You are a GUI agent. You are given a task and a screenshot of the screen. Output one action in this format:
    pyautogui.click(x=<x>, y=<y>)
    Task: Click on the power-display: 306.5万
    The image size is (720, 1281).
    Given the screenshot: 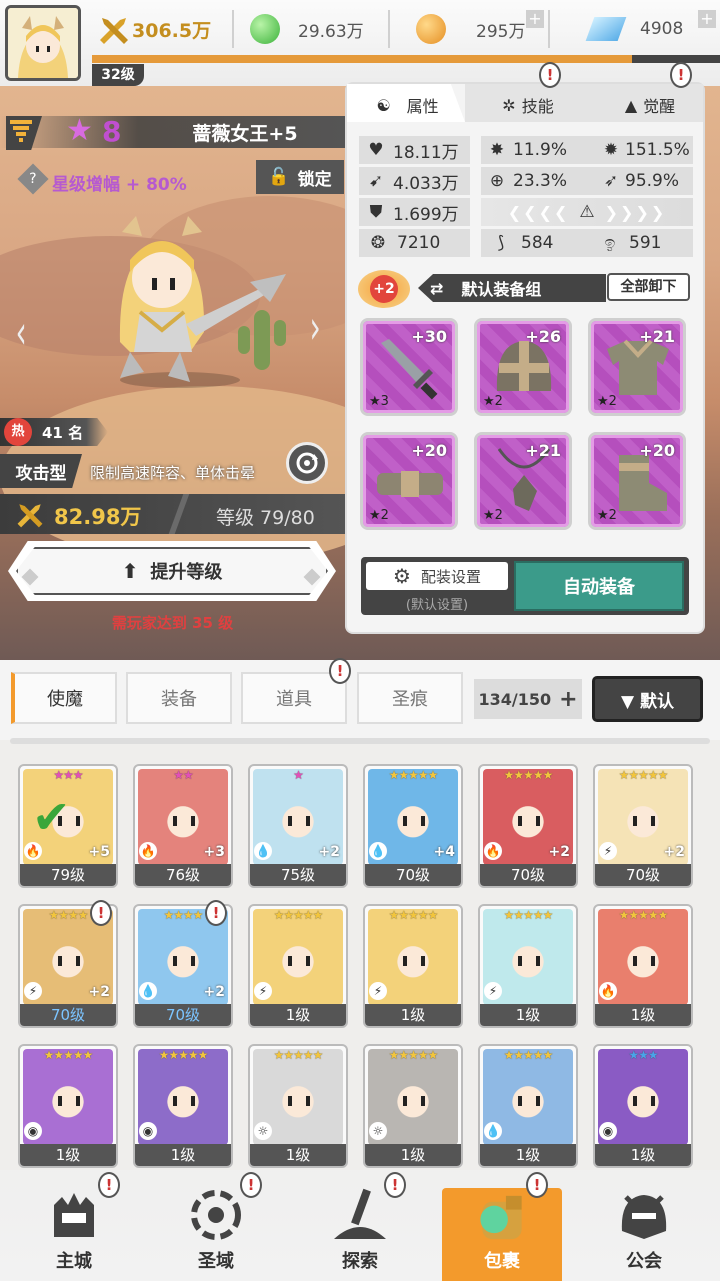 What is the action you would take?
    pyautogui.click(x=165, y=29)
    